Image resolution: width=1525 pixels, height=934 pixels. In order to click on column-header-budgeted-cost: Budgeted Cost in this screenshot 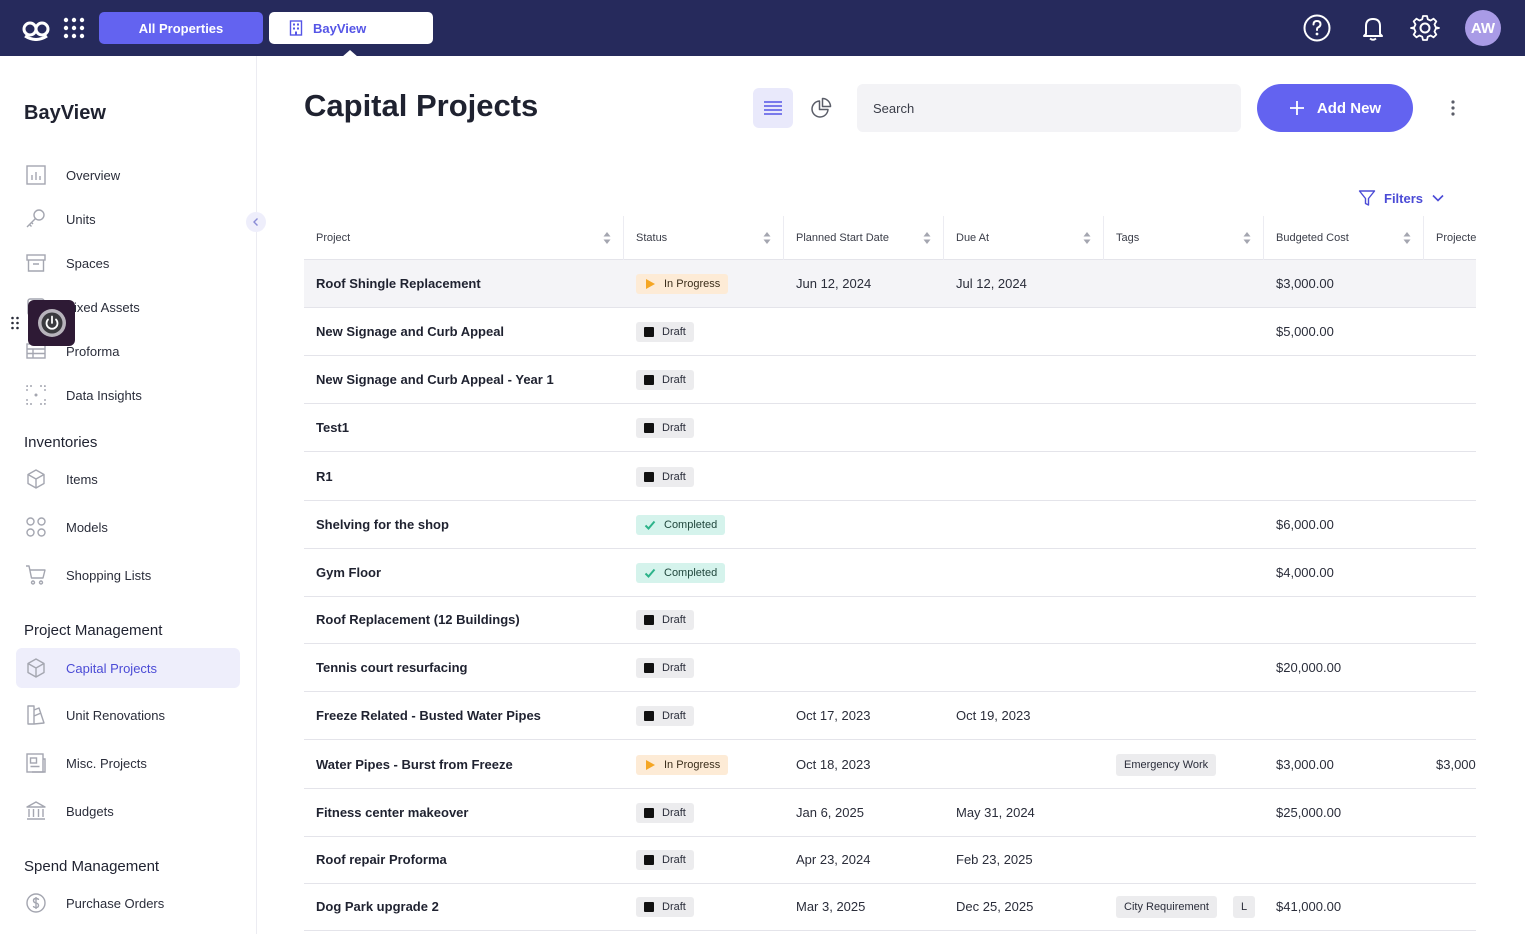, I will do `click(1344, 238)`.